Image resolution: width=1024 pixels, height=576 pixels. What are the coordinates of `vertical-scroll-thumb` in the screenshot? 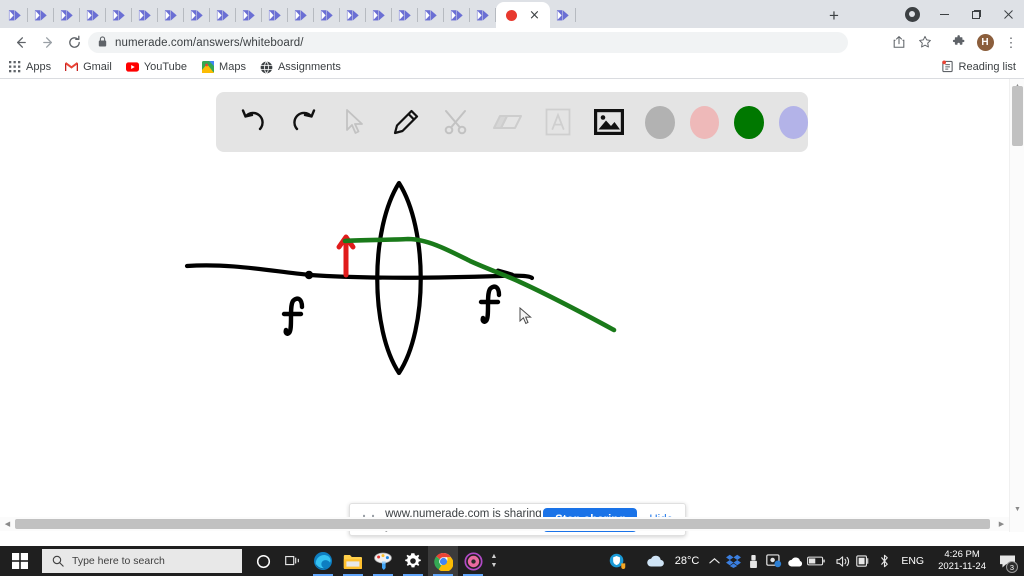 It's located at (1017, 116).